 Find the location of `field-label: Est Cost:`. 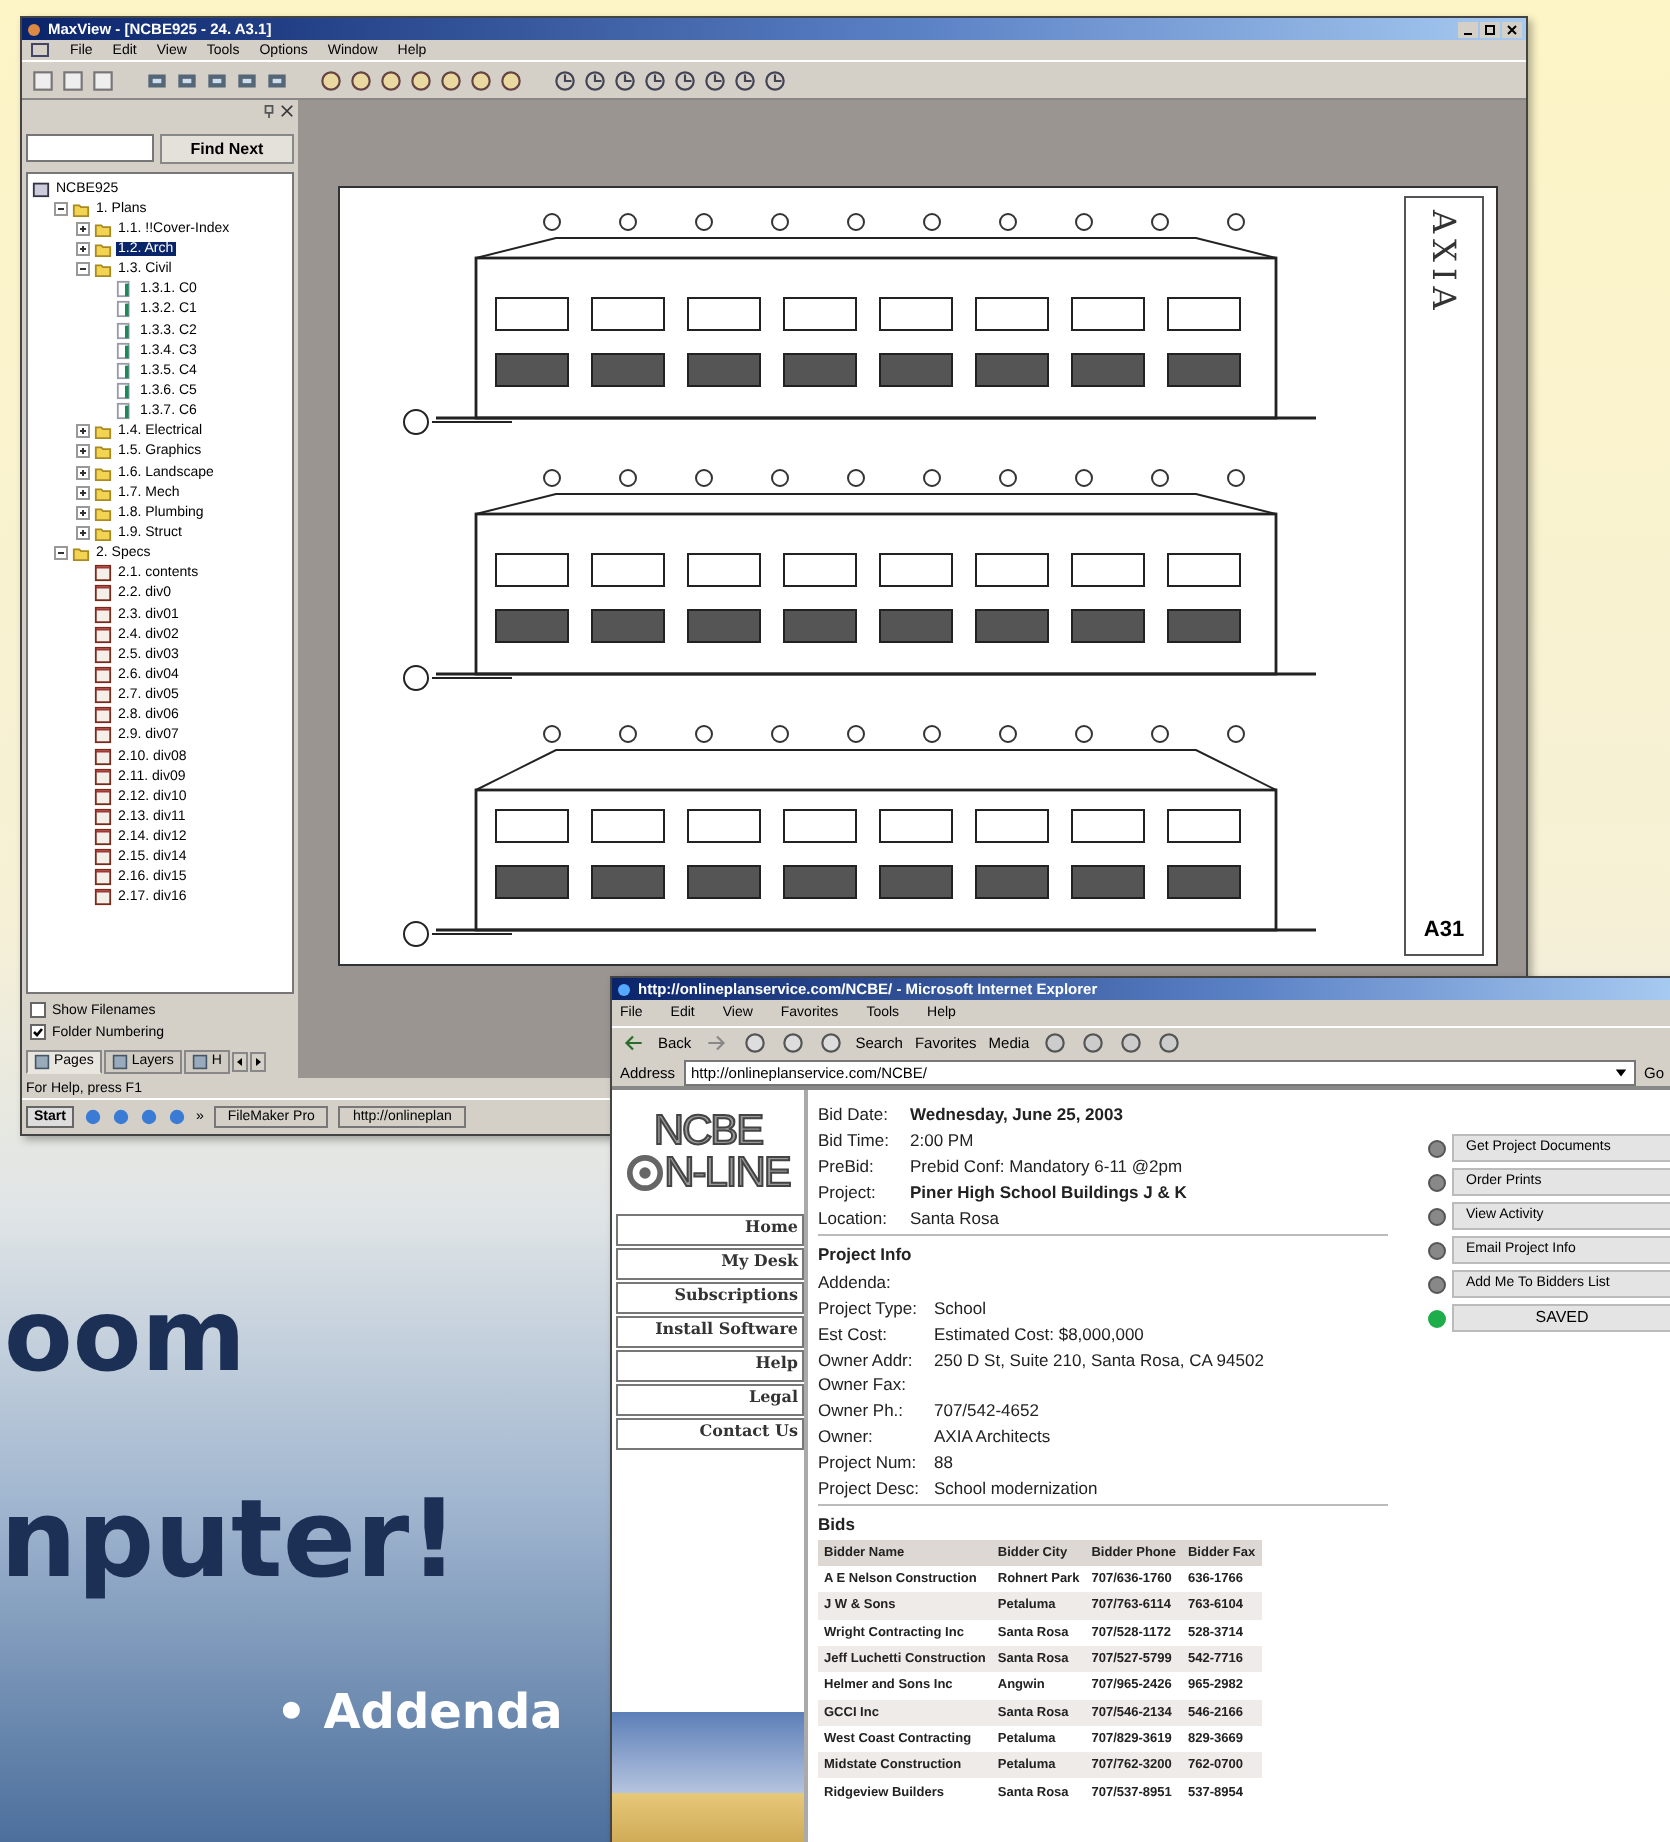

field-label: Est Cost: is located at coordinates (853, 1333).